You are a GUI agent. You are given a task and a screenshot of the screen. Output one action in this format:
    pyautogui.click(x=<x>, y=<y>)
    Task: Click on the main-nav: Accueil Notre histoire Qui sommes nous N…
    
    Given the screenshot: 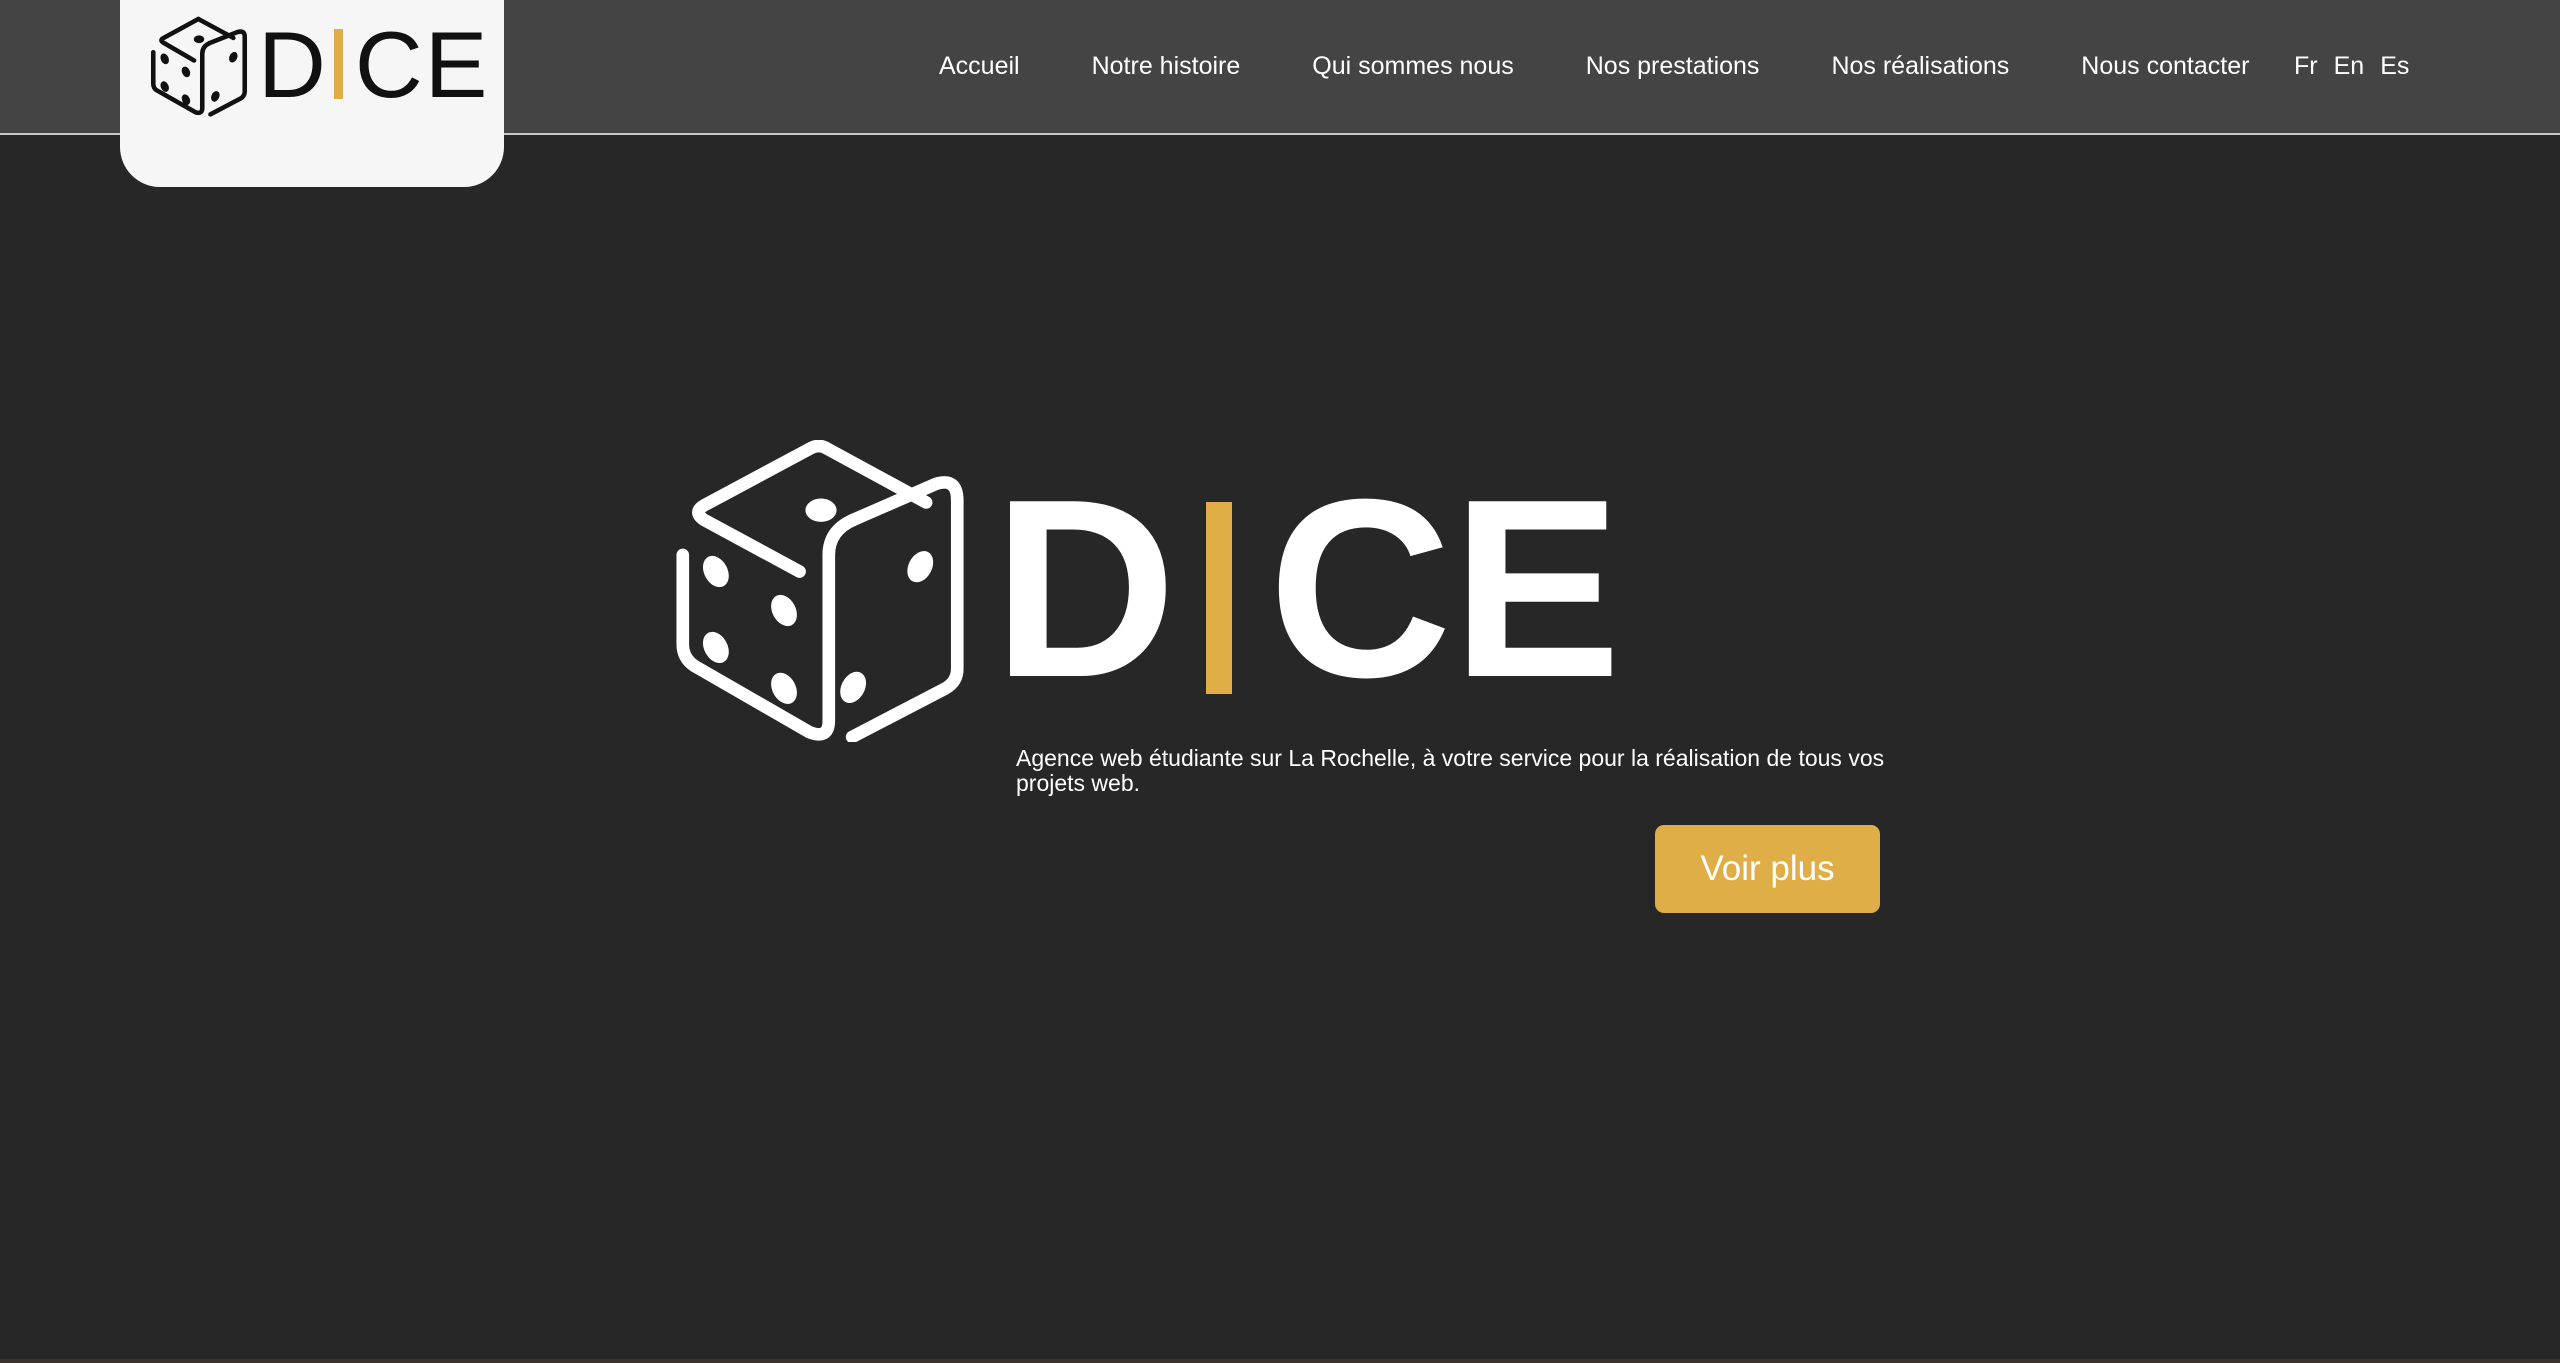 What is the action you would take?
    pyautogui.click(x=1594, y=66)
    